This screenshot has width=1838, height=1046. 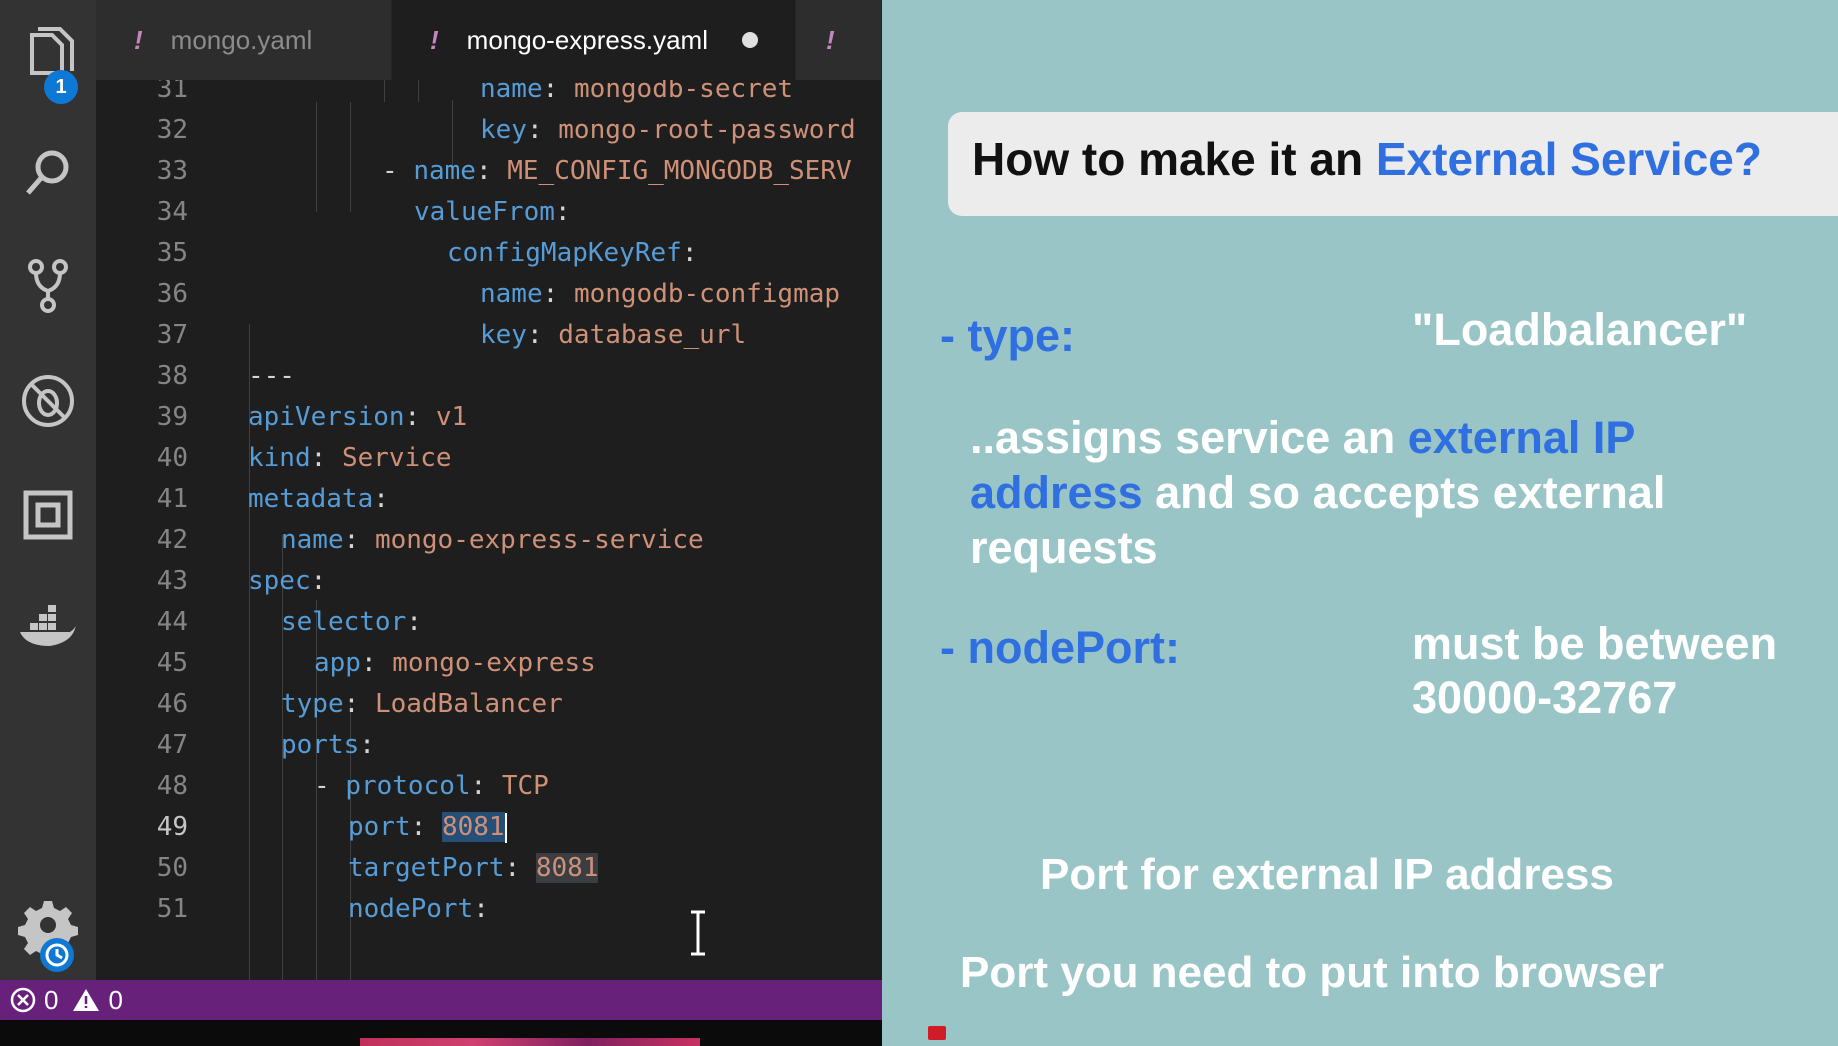 What do you see at coordinates (473, 827) in the screenshot?
I see `selected-value: 8081` at bounding box center [473, 827].